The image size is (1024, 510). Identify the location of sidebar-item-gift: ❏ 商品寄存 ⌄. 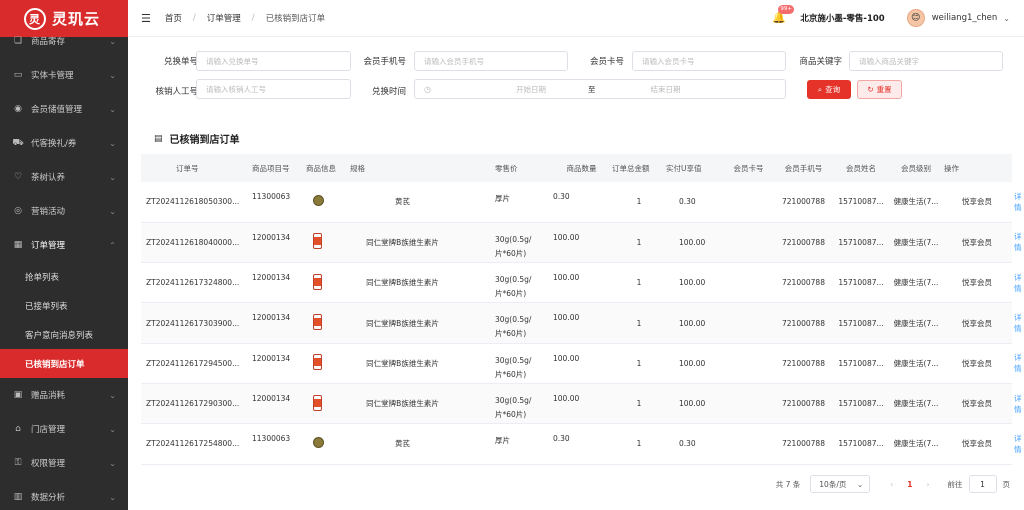
(64, 41).